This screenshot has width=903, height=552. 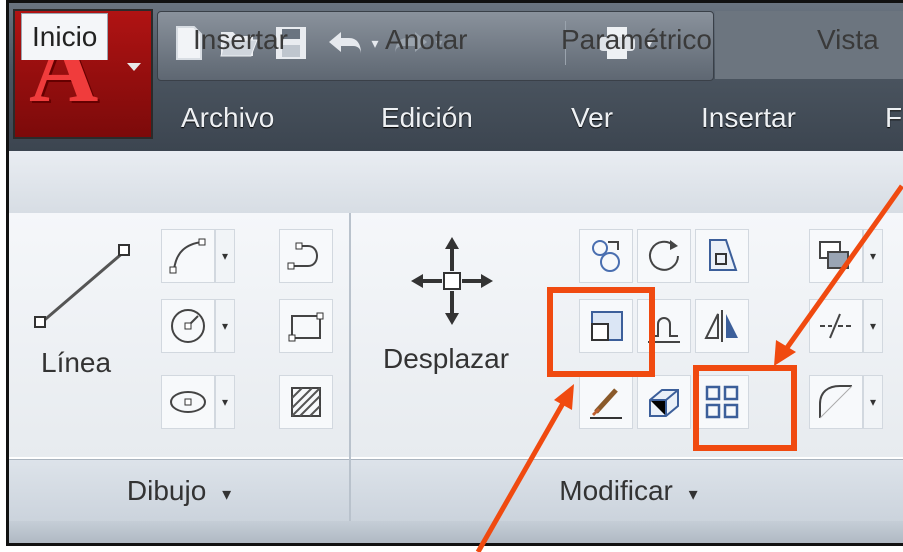 What do you see at coordinates (84, 289) in the screenshot?
I see `line-tool-icon` at bounding box center [84, 289].